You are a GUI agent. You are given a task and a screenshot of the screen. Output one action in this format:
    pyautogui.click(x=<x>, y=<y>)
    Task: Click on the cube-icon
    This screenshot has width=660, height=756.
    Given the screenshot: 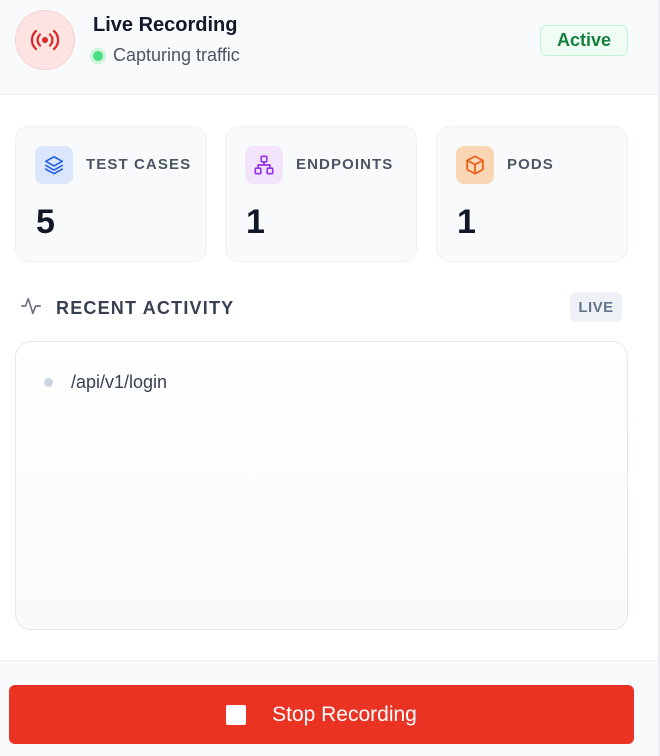 What is the action you would take?
    pyautogui.click(x=475, y=165)
    